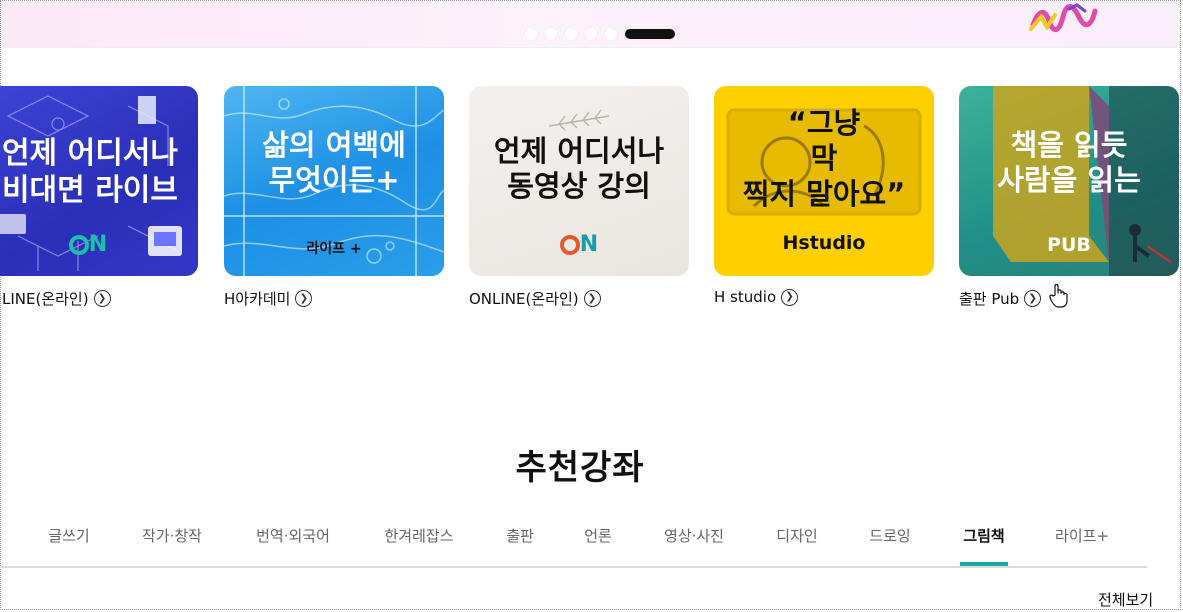  I want to click on card-caption-online-live: LINE(온라인) ❯, so click(56, 298).